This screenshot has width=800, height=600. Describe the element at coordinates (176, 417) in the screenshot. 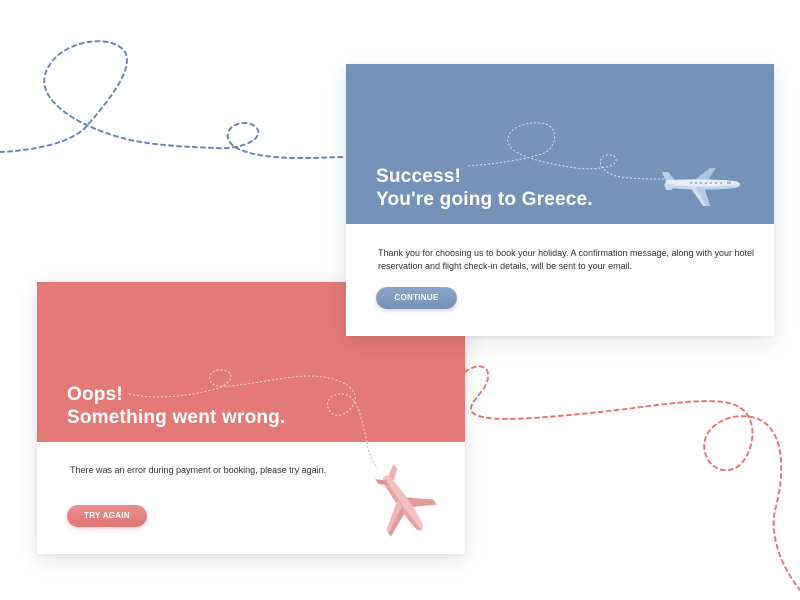

I see `error-title-line2: Something went wrong.` at that location.